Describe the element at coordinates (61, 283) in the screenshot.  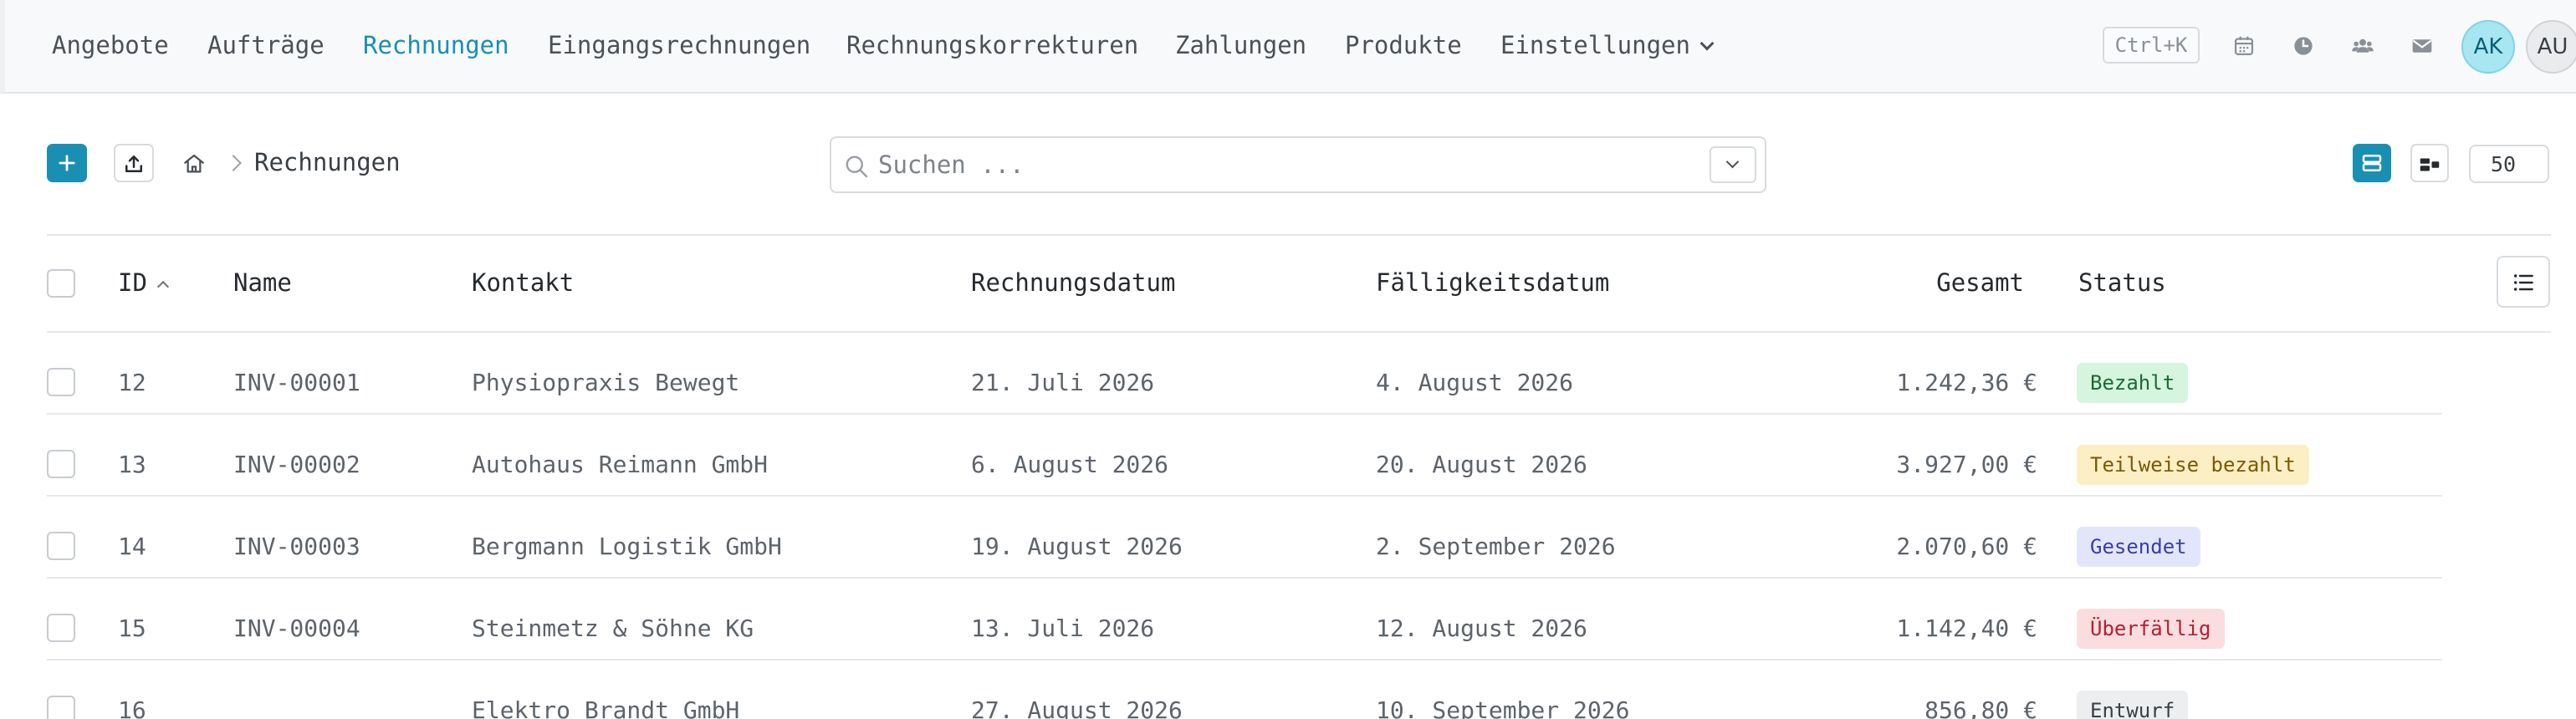
I see `select-all-checkbox` at that location.